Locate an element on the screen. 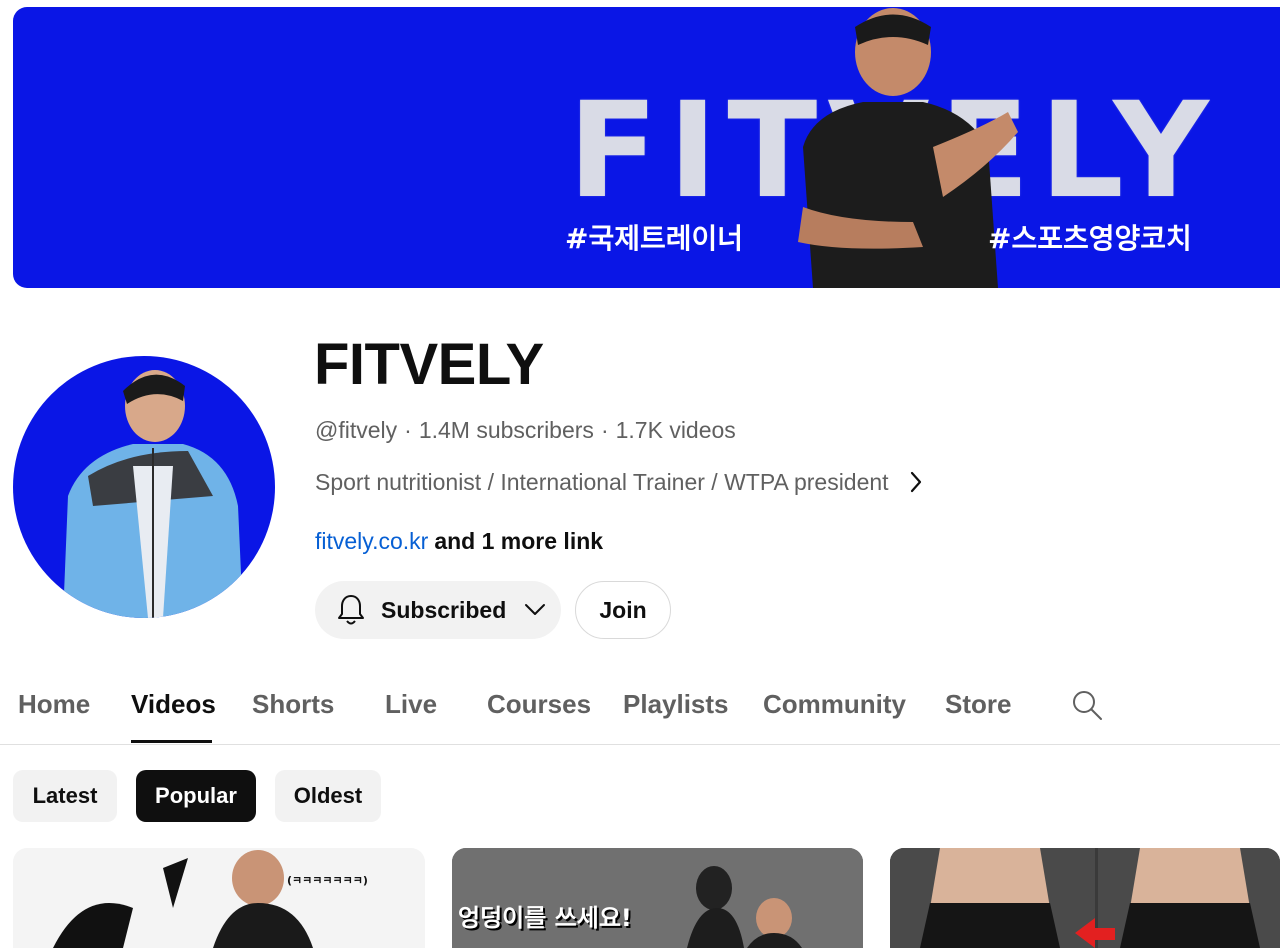 The height and width of the screenshot is (948, 1280). tab-playlists: Playlists is located at coordinates (676, 704).